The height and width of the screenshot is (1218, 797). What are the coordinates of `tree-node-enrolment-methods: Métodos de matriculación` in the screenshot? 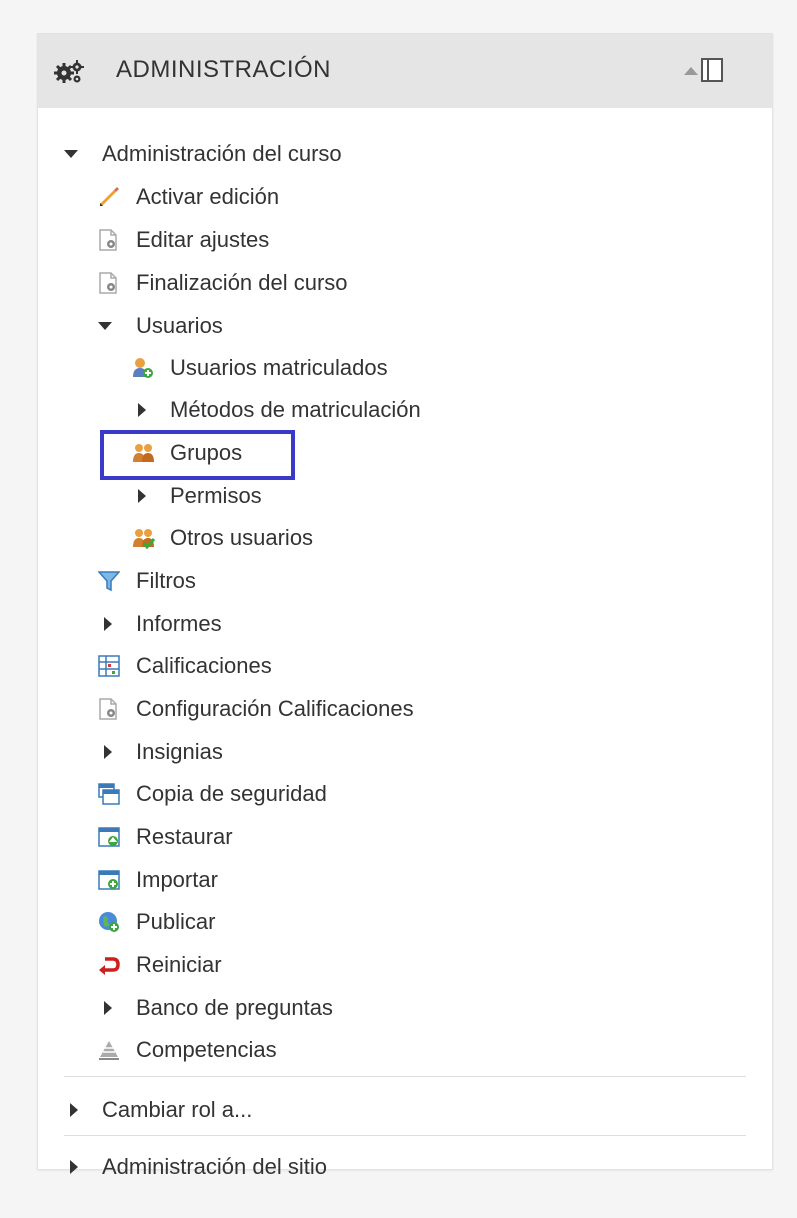 It's located at (332, 410).